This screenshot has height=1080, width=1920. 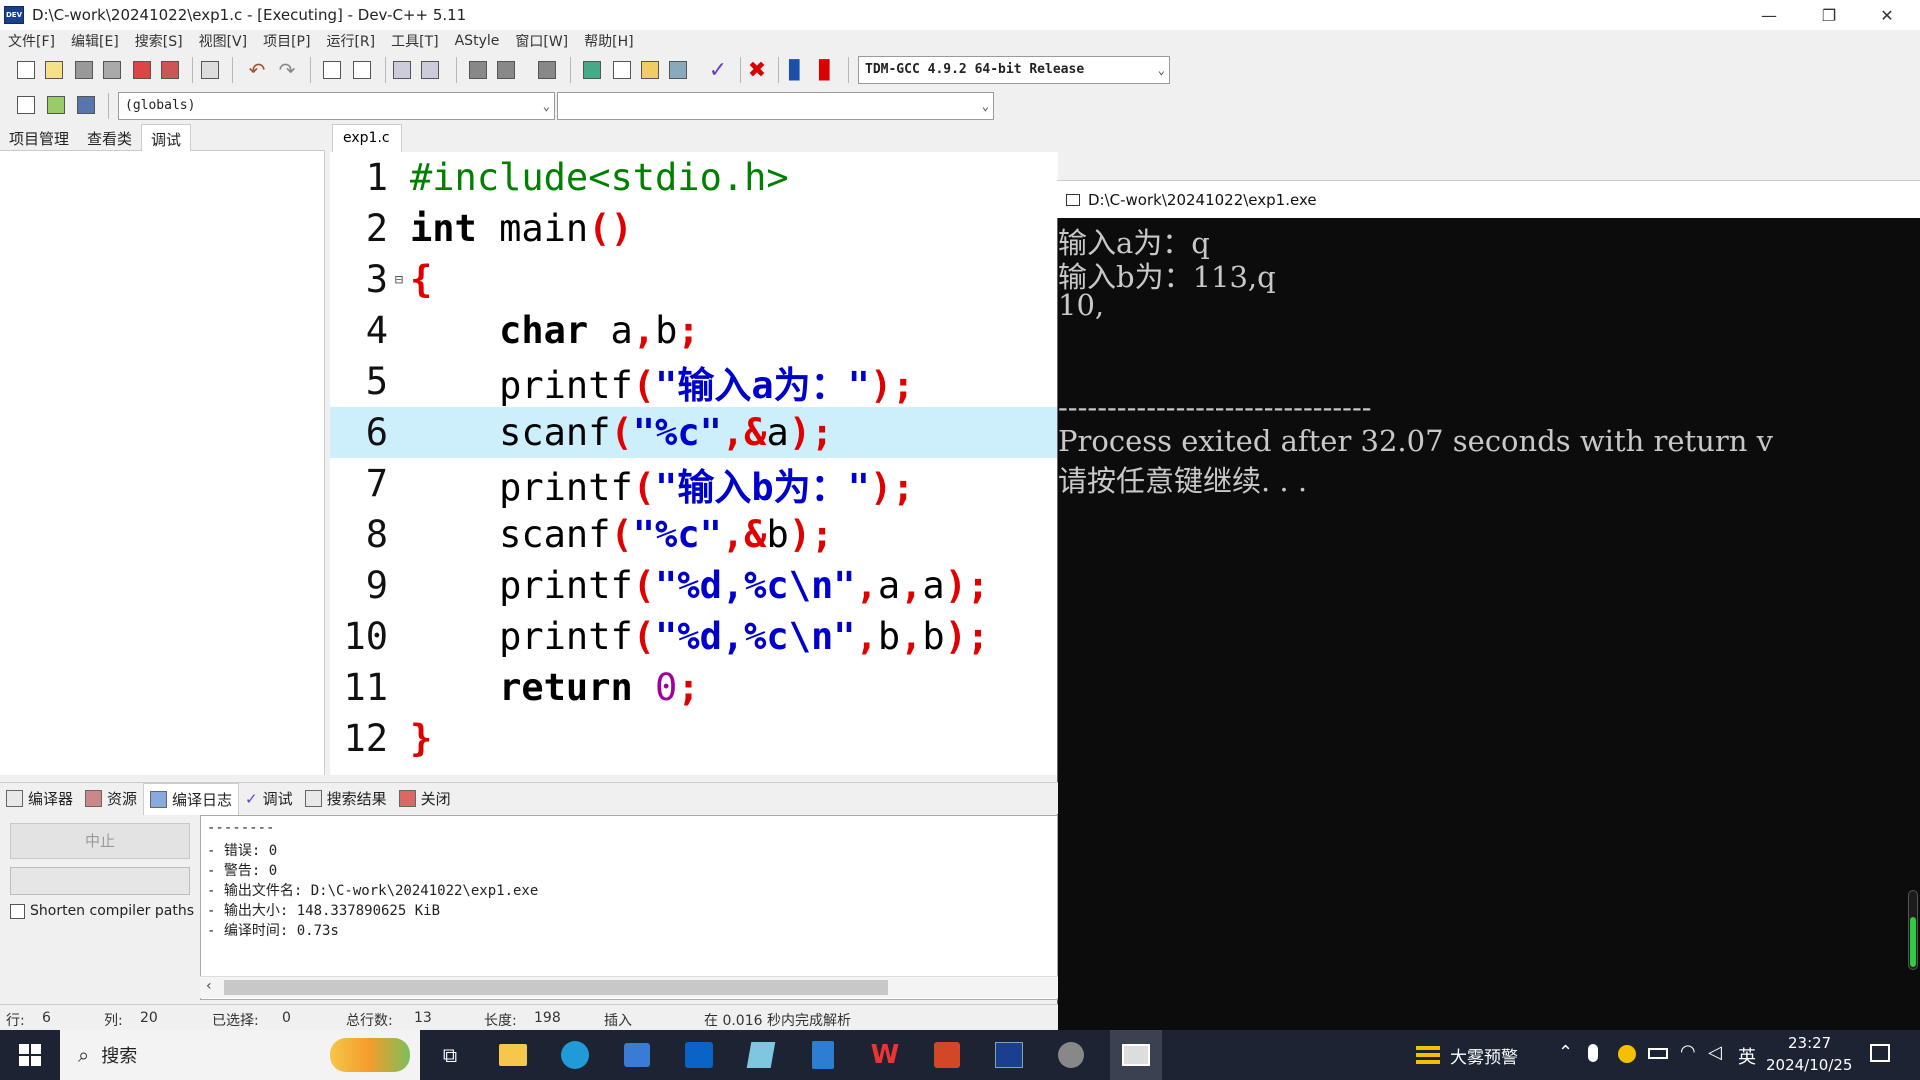 What do you see at coordinates (269, 799) in the screenshot?
I see `tab-debug-bottom: ✓ 调试` at bounding box center [269, 799].